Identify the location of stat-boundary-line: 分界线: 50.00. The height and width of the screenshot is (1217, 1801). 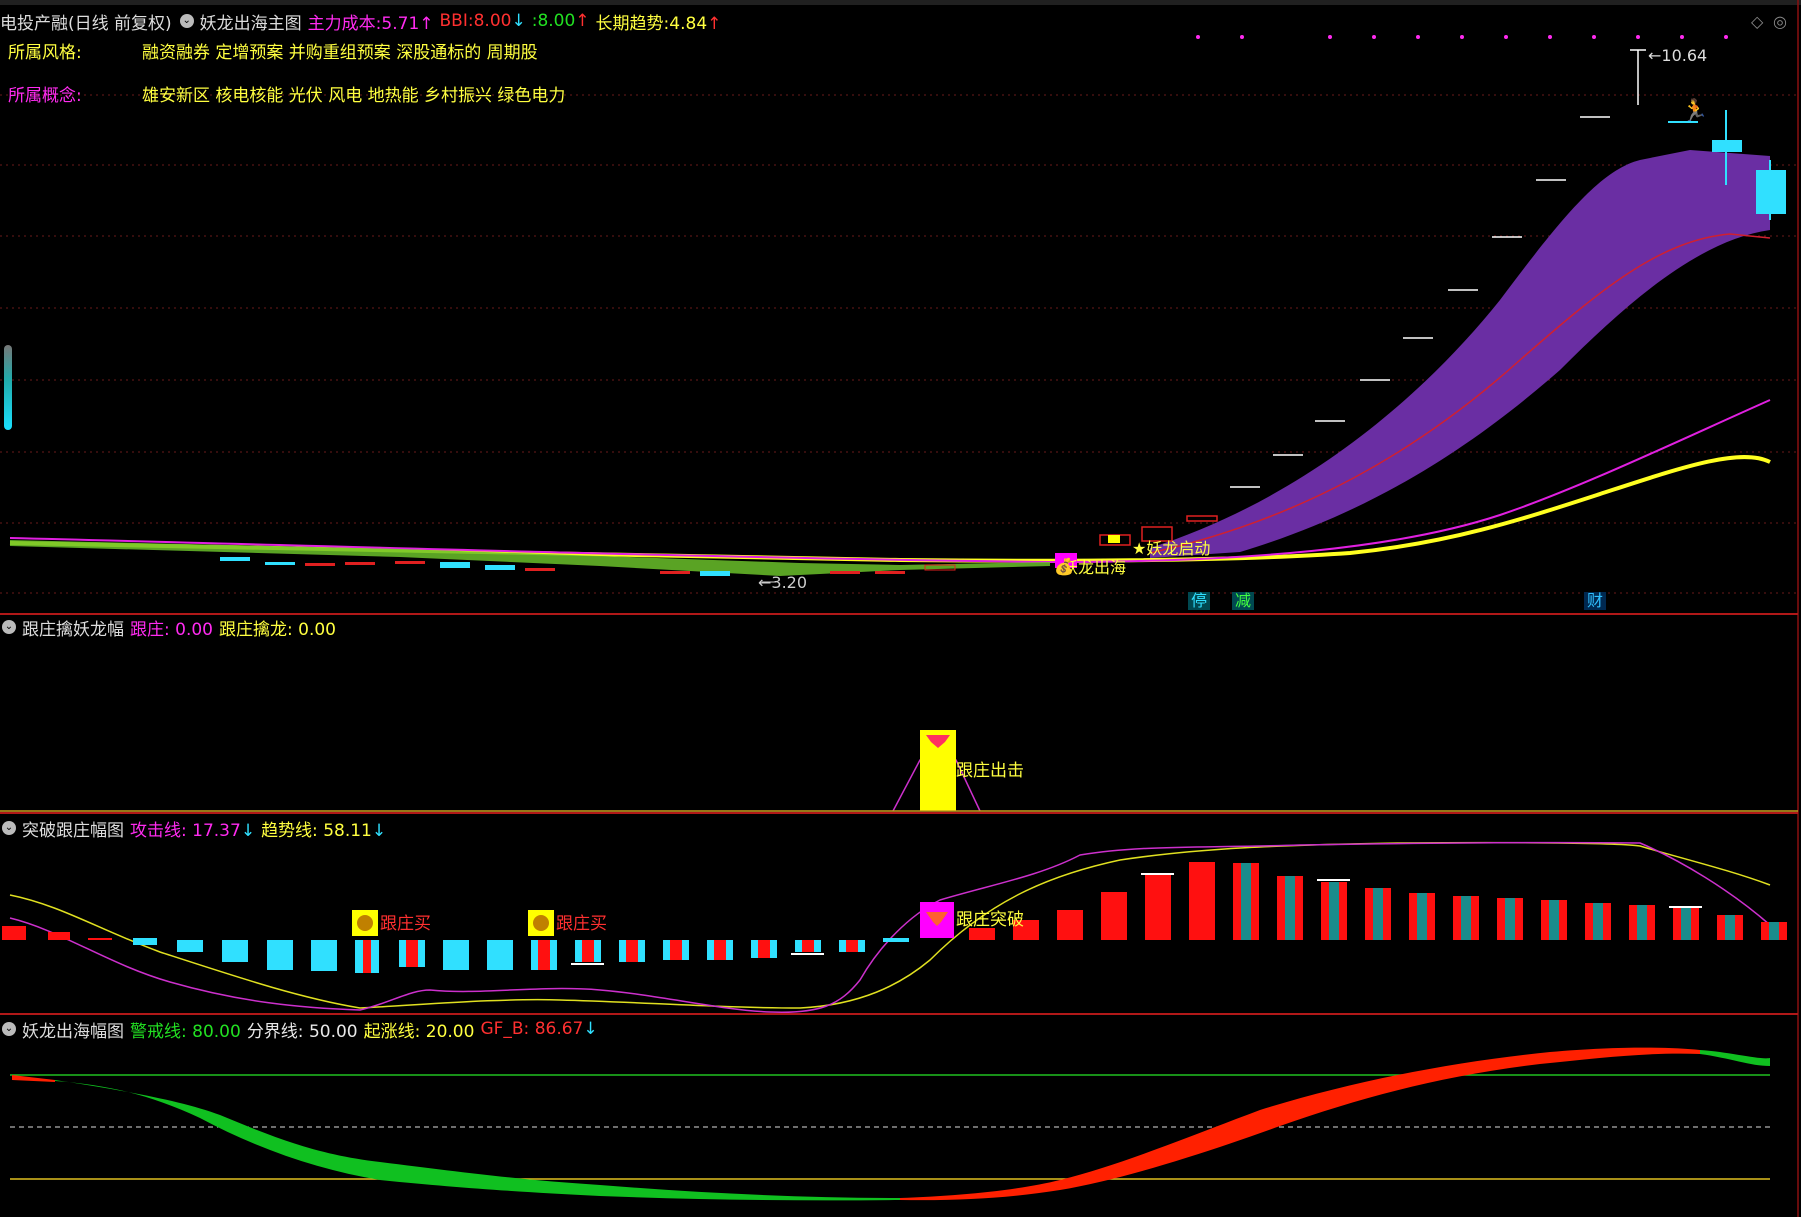
(302, 1031).